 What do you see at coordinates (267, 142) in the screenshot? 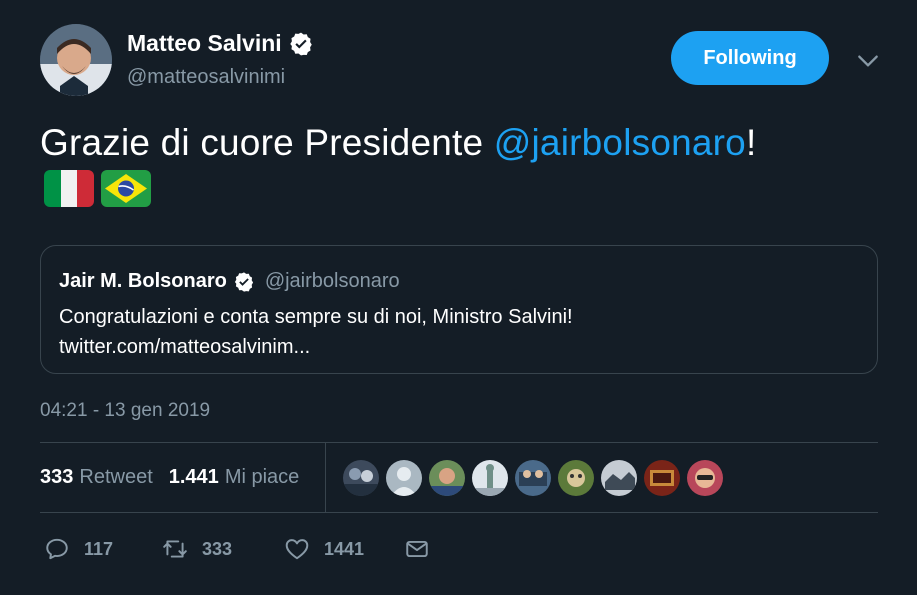
I see `tweet-text-prefix: Grazie di cuore Presidente` at bounding box center [267, 142].